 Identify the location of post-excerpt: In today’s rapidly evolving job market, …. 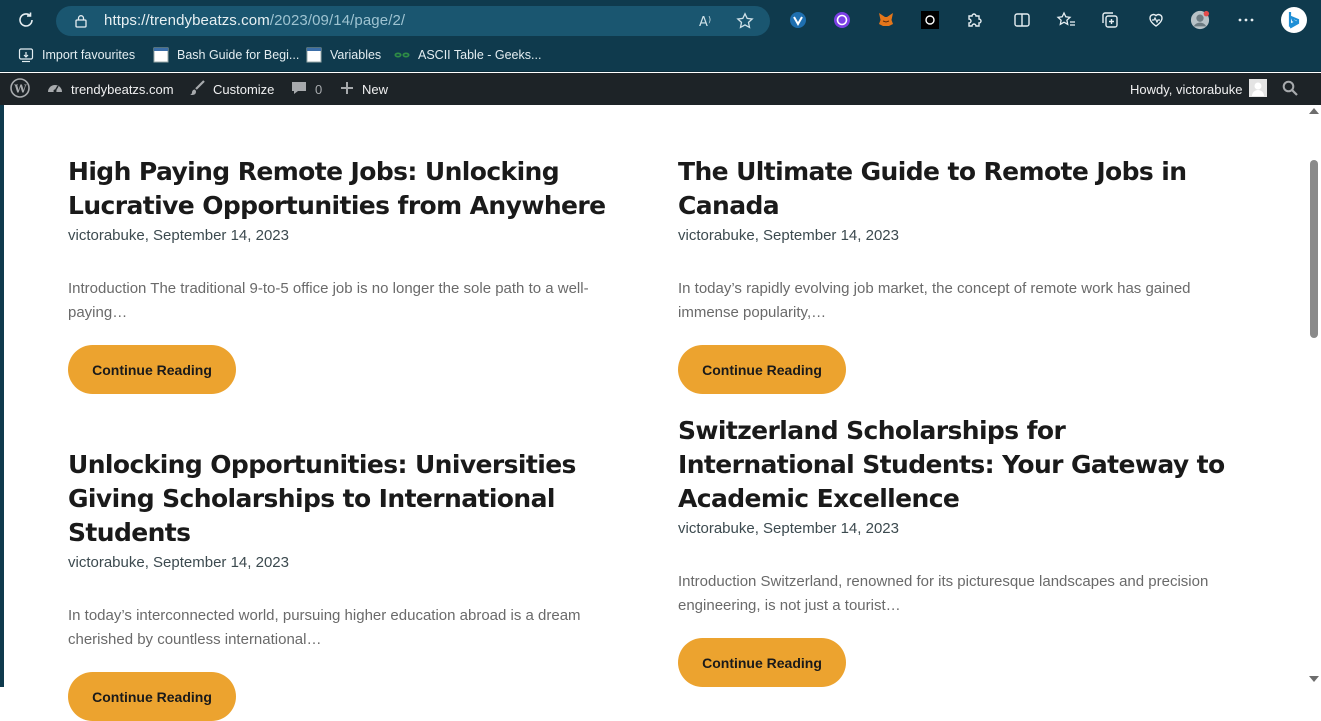
(934, 300).